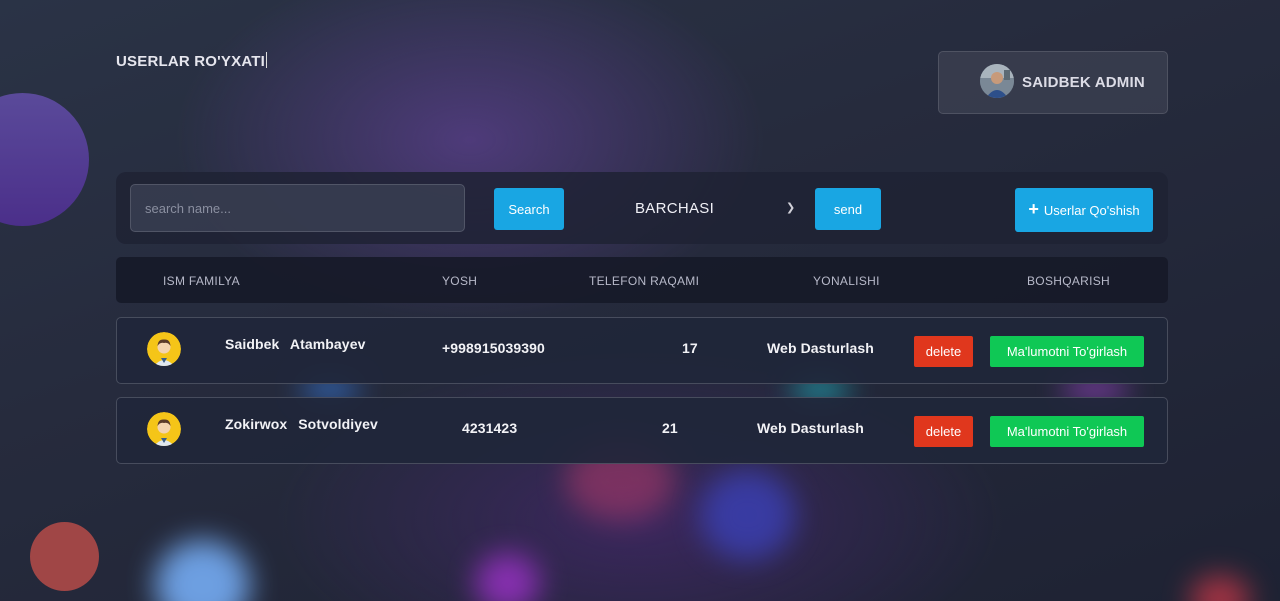 This screenshot has height=601, width=1280. I want to click on column-header-direction: YONALISHI, so click(846, 281).